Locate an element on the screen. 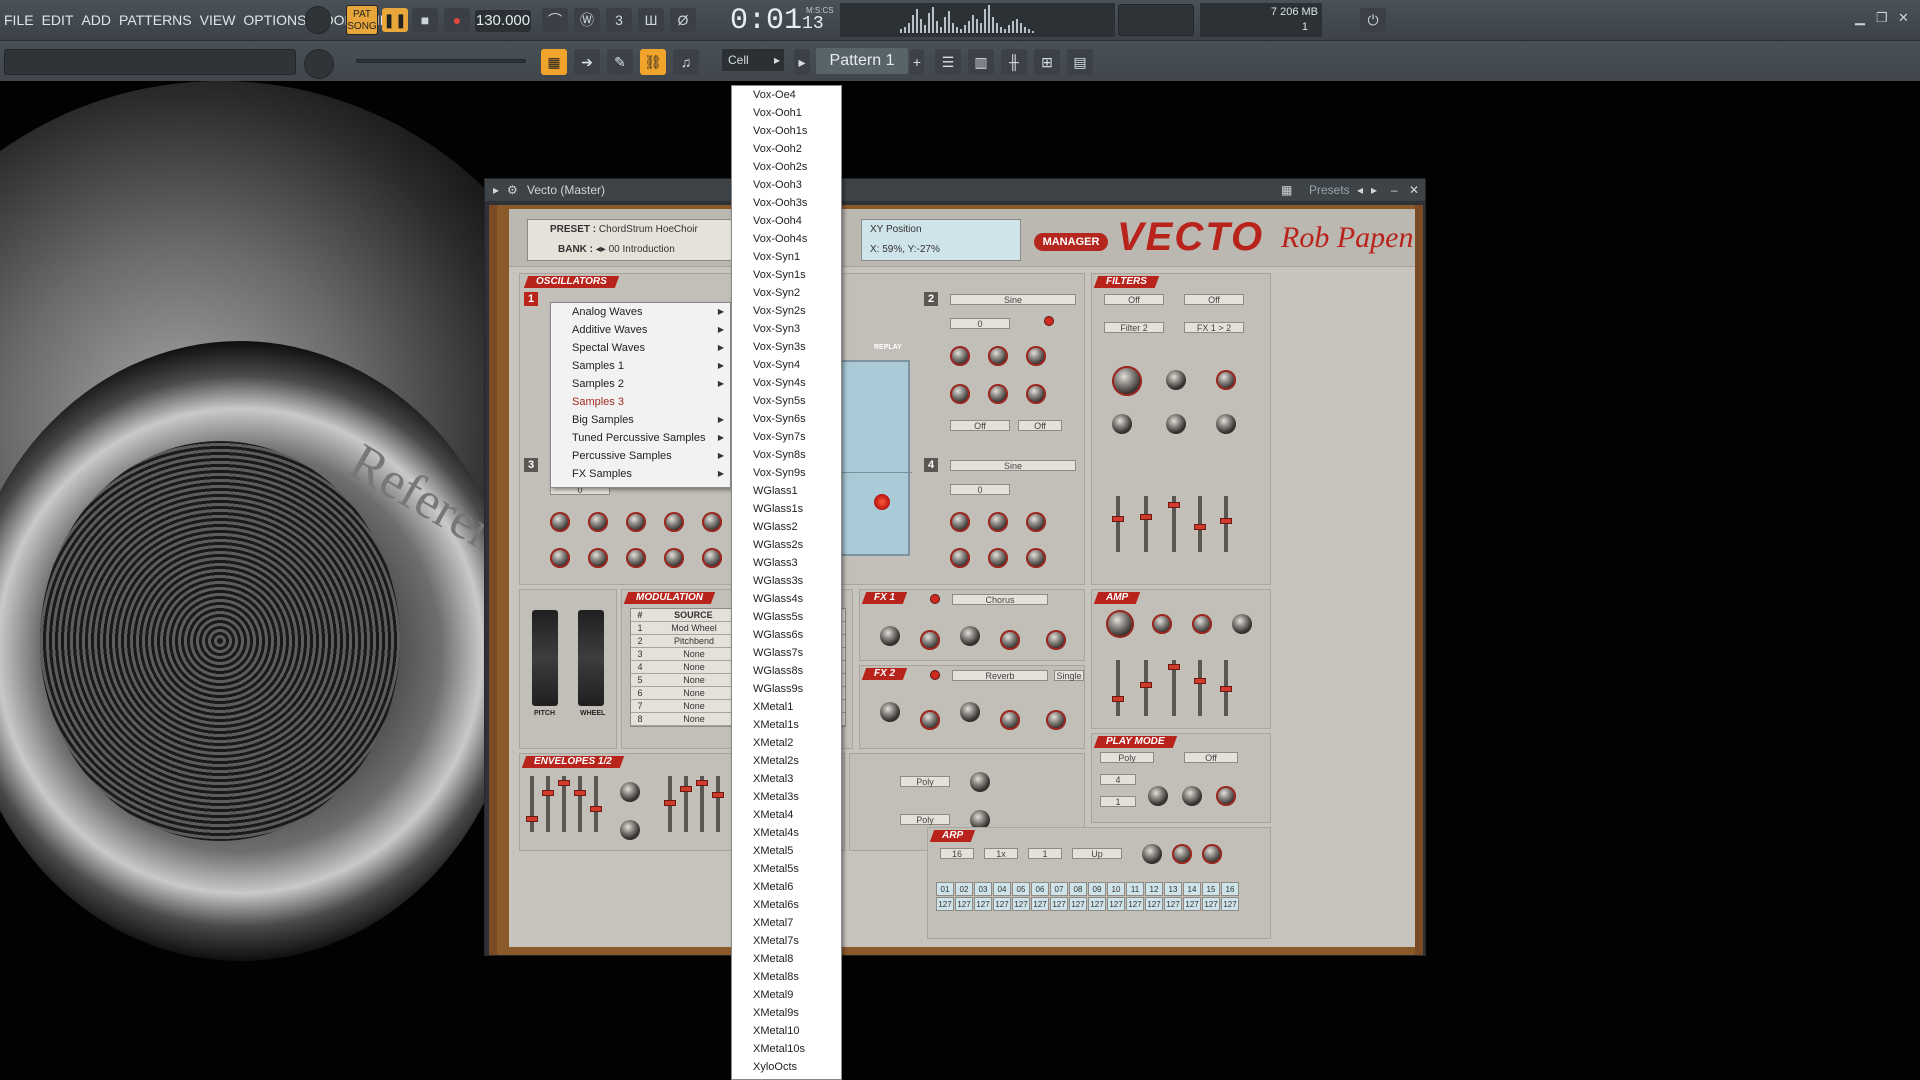 The width and height of the screenshot is (1920, 1080). sample-list-item: XMetal6s is located at coordinates (786, 905).